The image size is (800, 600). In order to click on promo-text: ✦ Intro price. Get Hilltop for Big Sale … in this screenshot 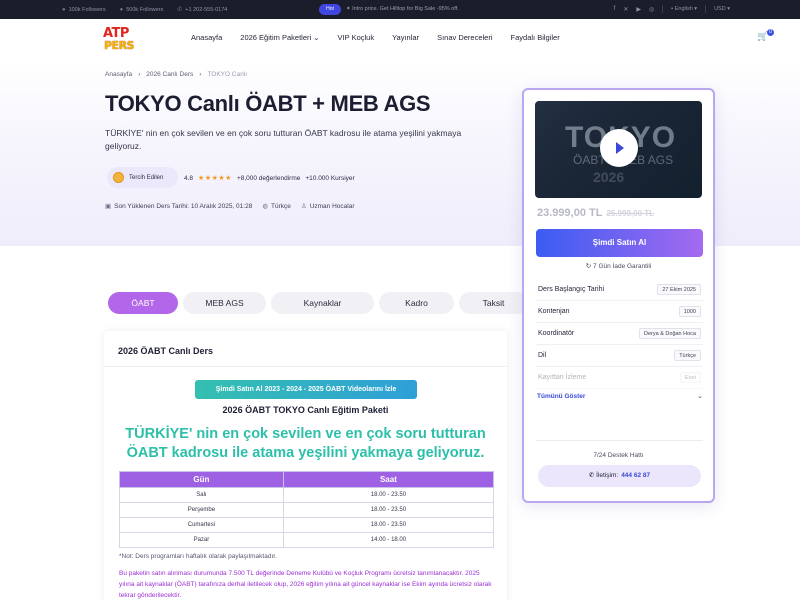, I will do `click(402, 9)`.